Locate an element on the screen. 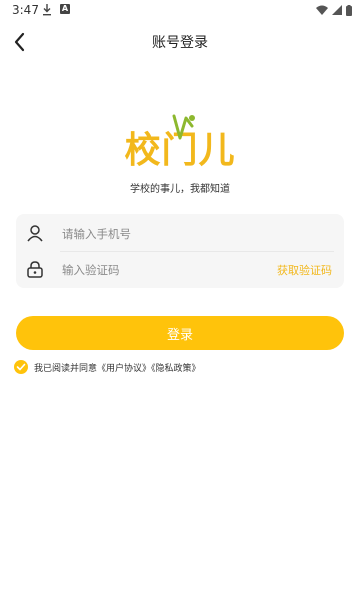 This screenshot has width=360, height=600. user-agreement-link: 《用户协议》 is located at coordinates (124, 369).